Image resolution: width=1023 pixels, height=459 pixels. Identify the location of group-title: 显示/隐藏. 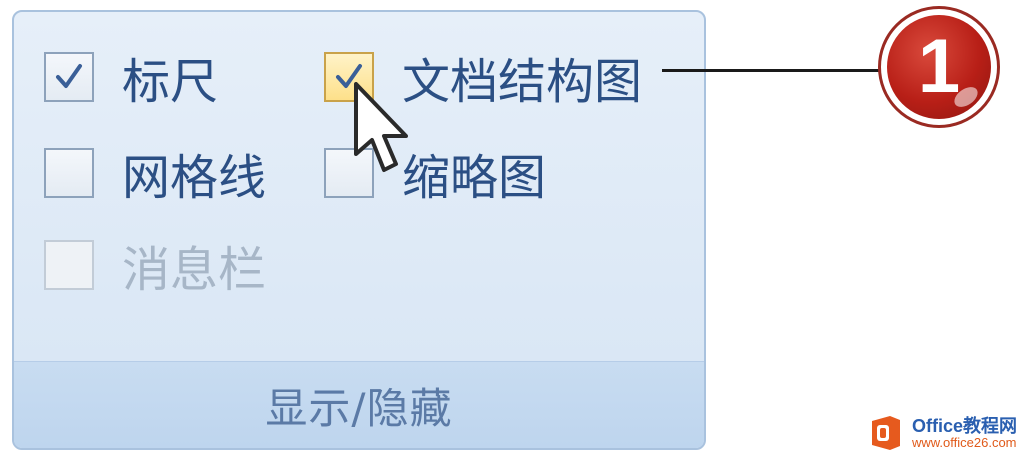
(359, 408).